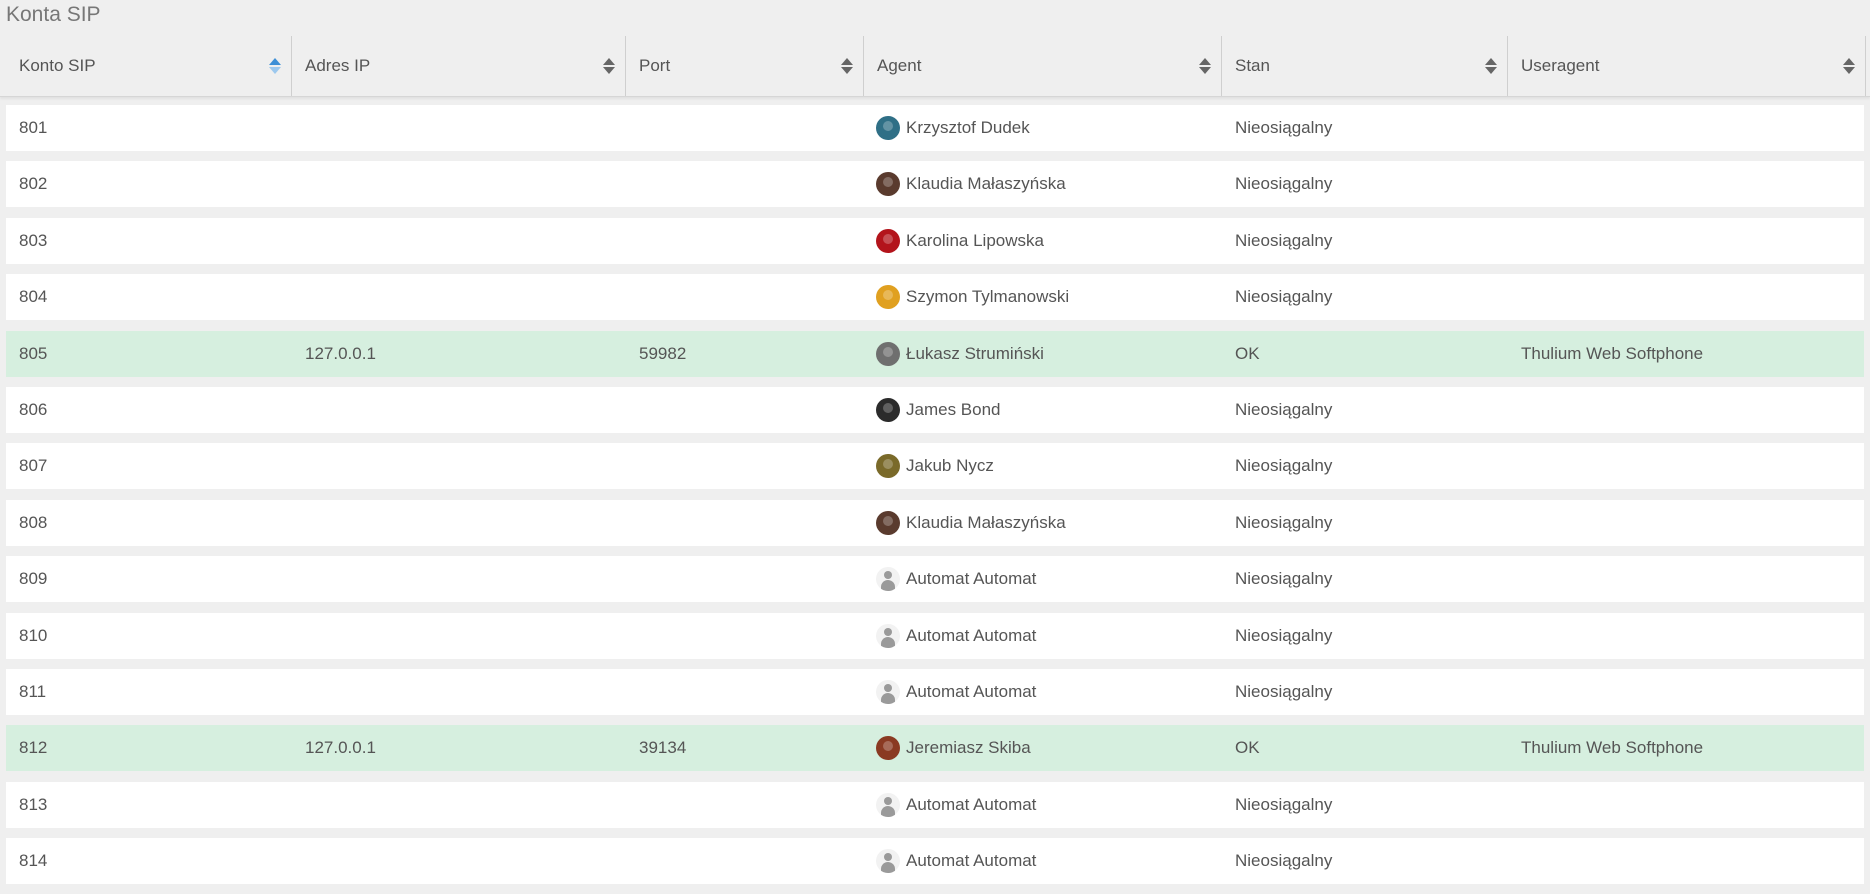 The height and width of the screenshot is (894, 1870). I want to click on column-header-useragent: Useragent, so click(1687, 66).